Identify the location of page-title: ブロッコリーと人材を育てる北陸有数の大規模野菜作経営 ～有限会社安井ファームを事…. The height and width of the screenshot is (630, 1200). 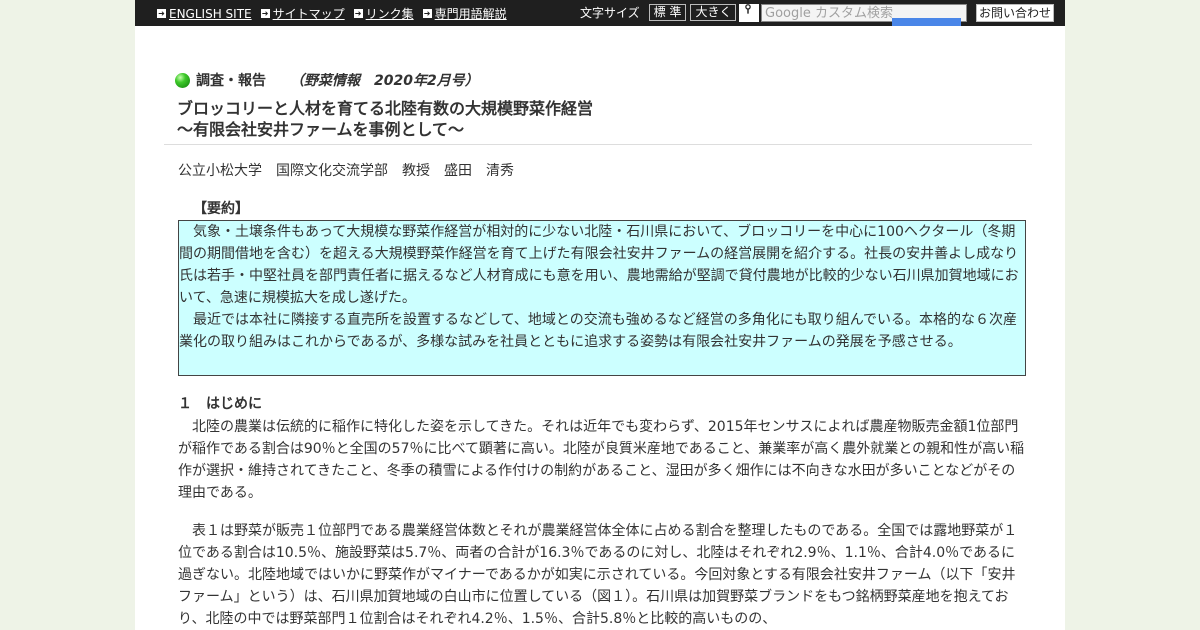
(385, 119).